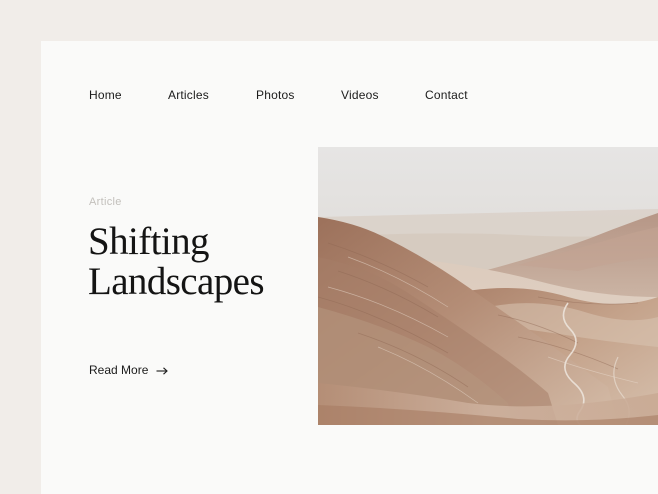 This screenshot has width=658, height=494. Describe the element at coordinates (148, 241) in the screenshot. I see `article-title-line-1: Shifting` at that location.